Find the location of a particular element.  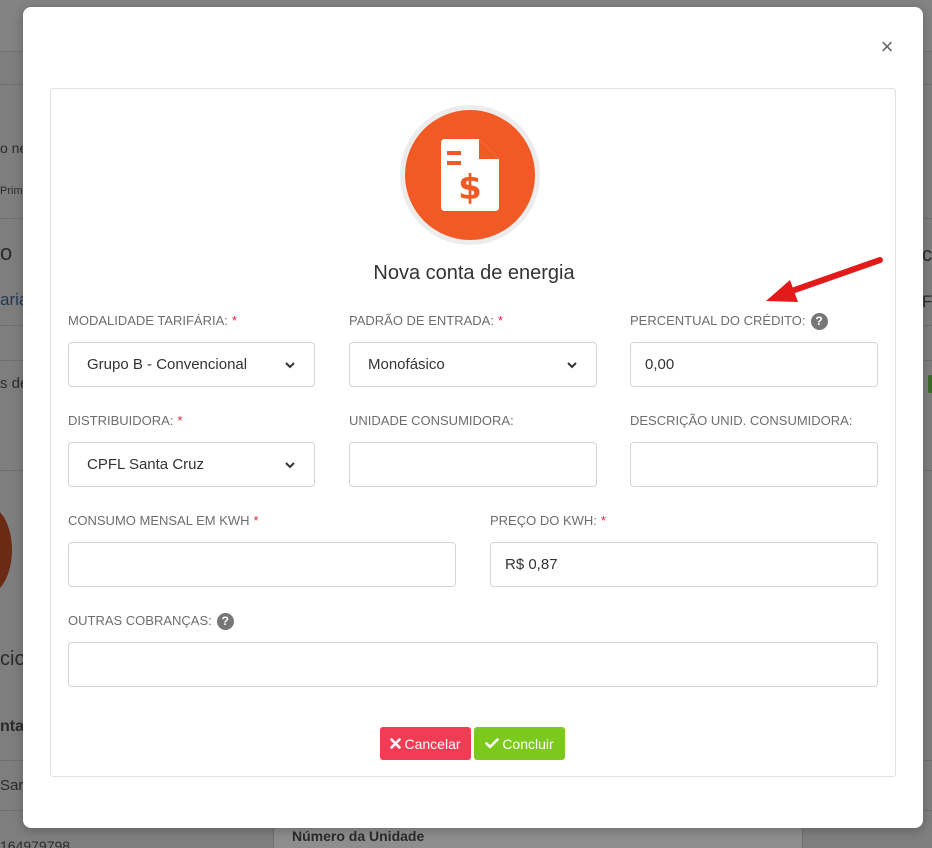

close-icon is located at coordinates (396, 743).